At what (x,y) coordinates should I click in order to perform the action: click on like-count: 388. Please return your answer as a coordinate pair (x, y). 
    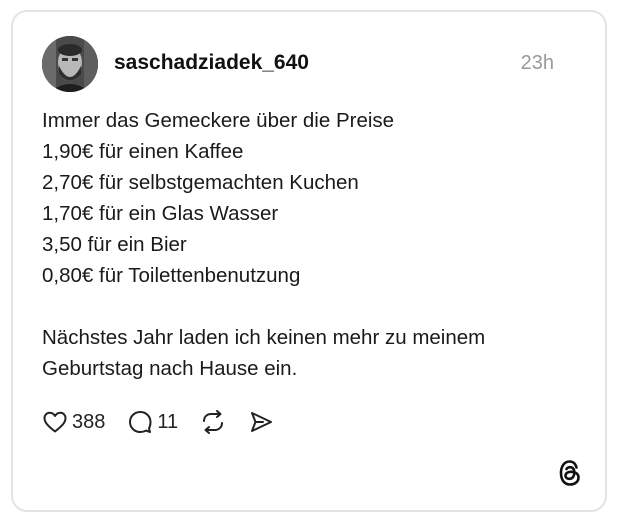
    Looking at the image, I should click on (89, 422).